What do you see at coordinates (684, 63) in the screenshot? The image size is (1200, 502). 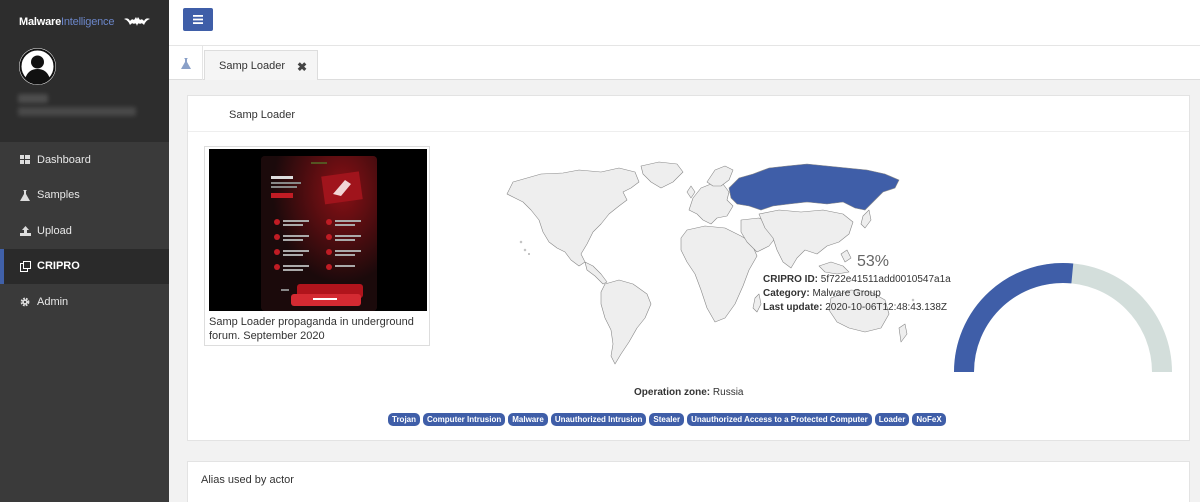 I see `tab-bar: Samp Loader ✖` at bounding box center [684, 63].